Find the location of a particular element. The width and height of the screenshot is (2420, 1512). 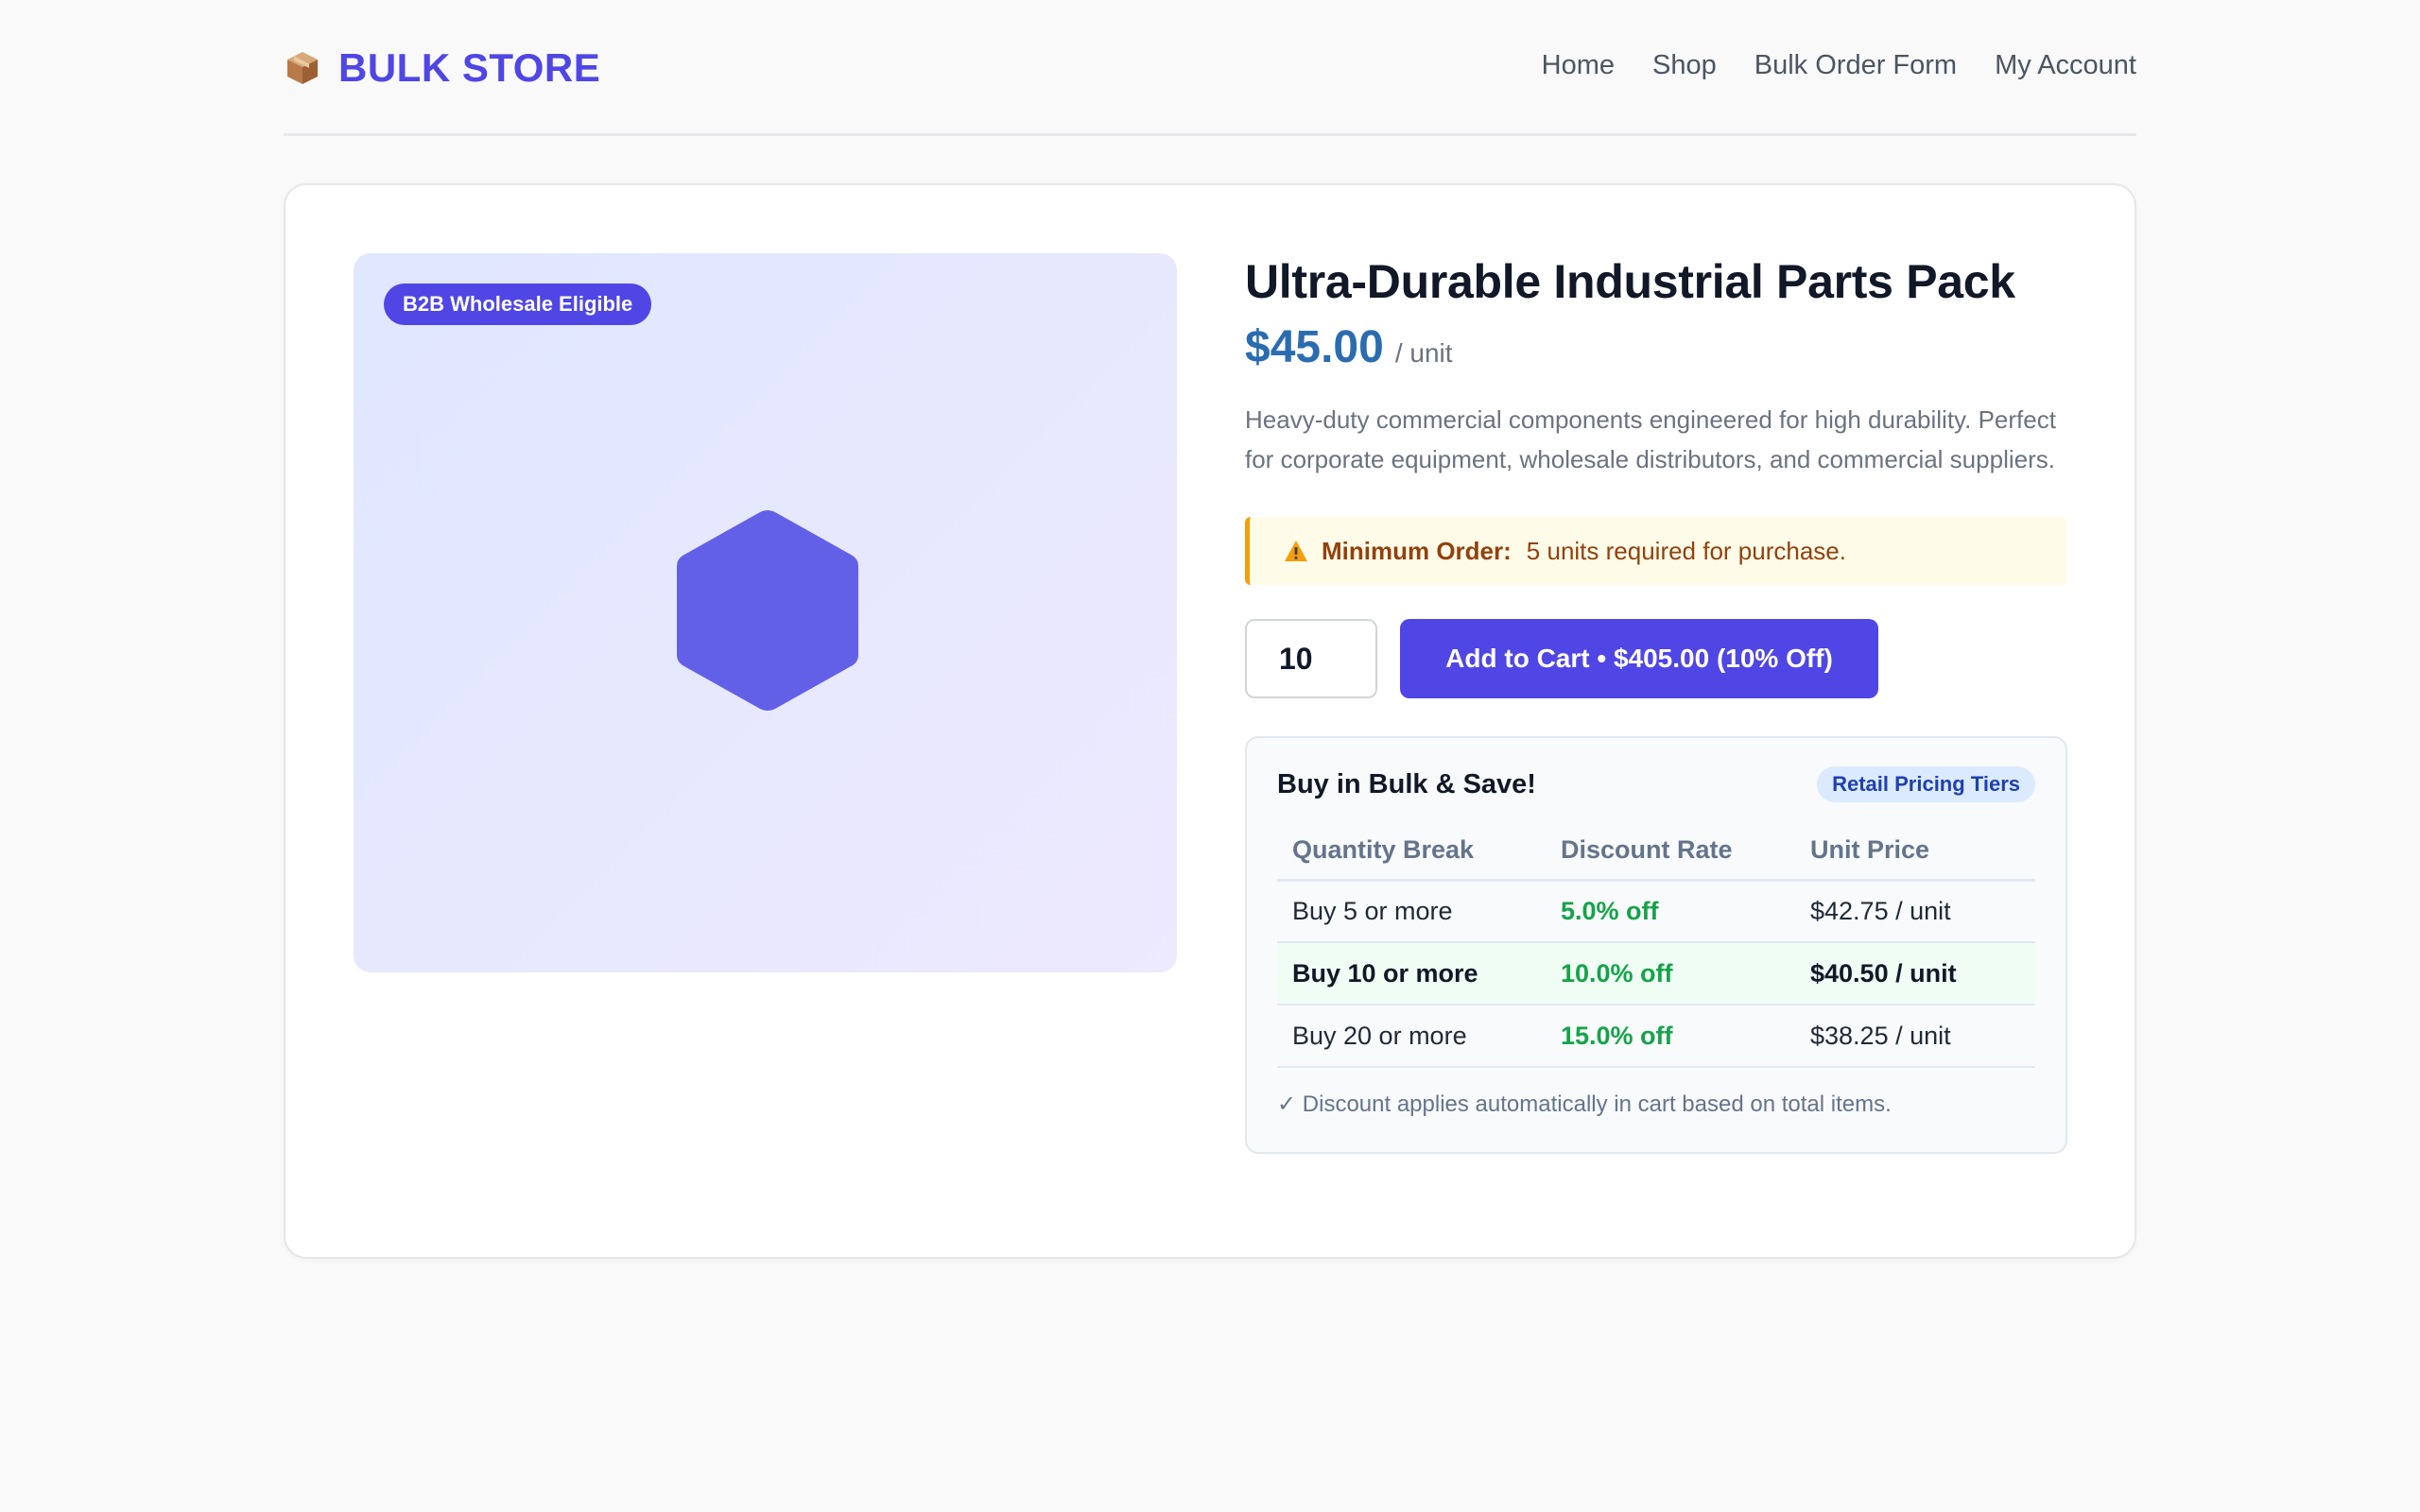

warning-icon is located at coordinates (1296, 551).